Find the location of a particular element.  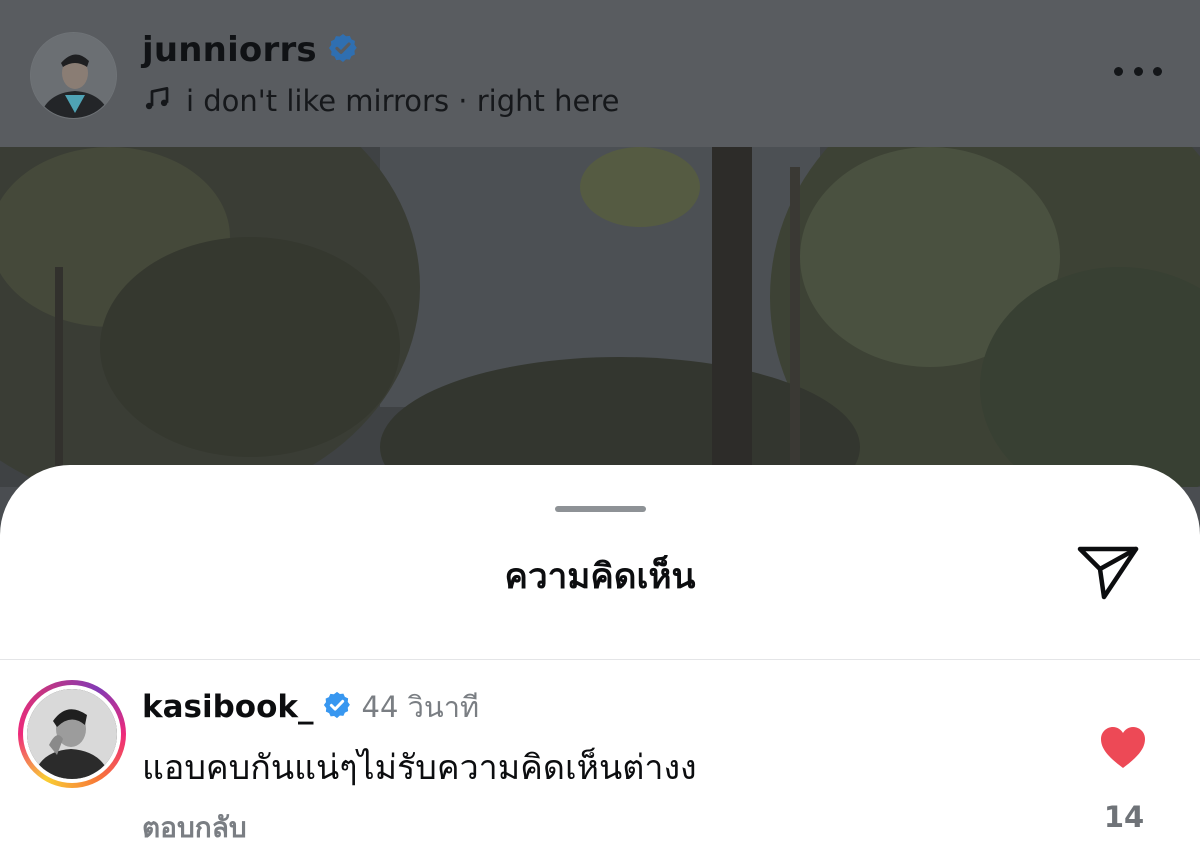

story-music-label: i don't like mirrors · right here is located at coordinates (402, 101).